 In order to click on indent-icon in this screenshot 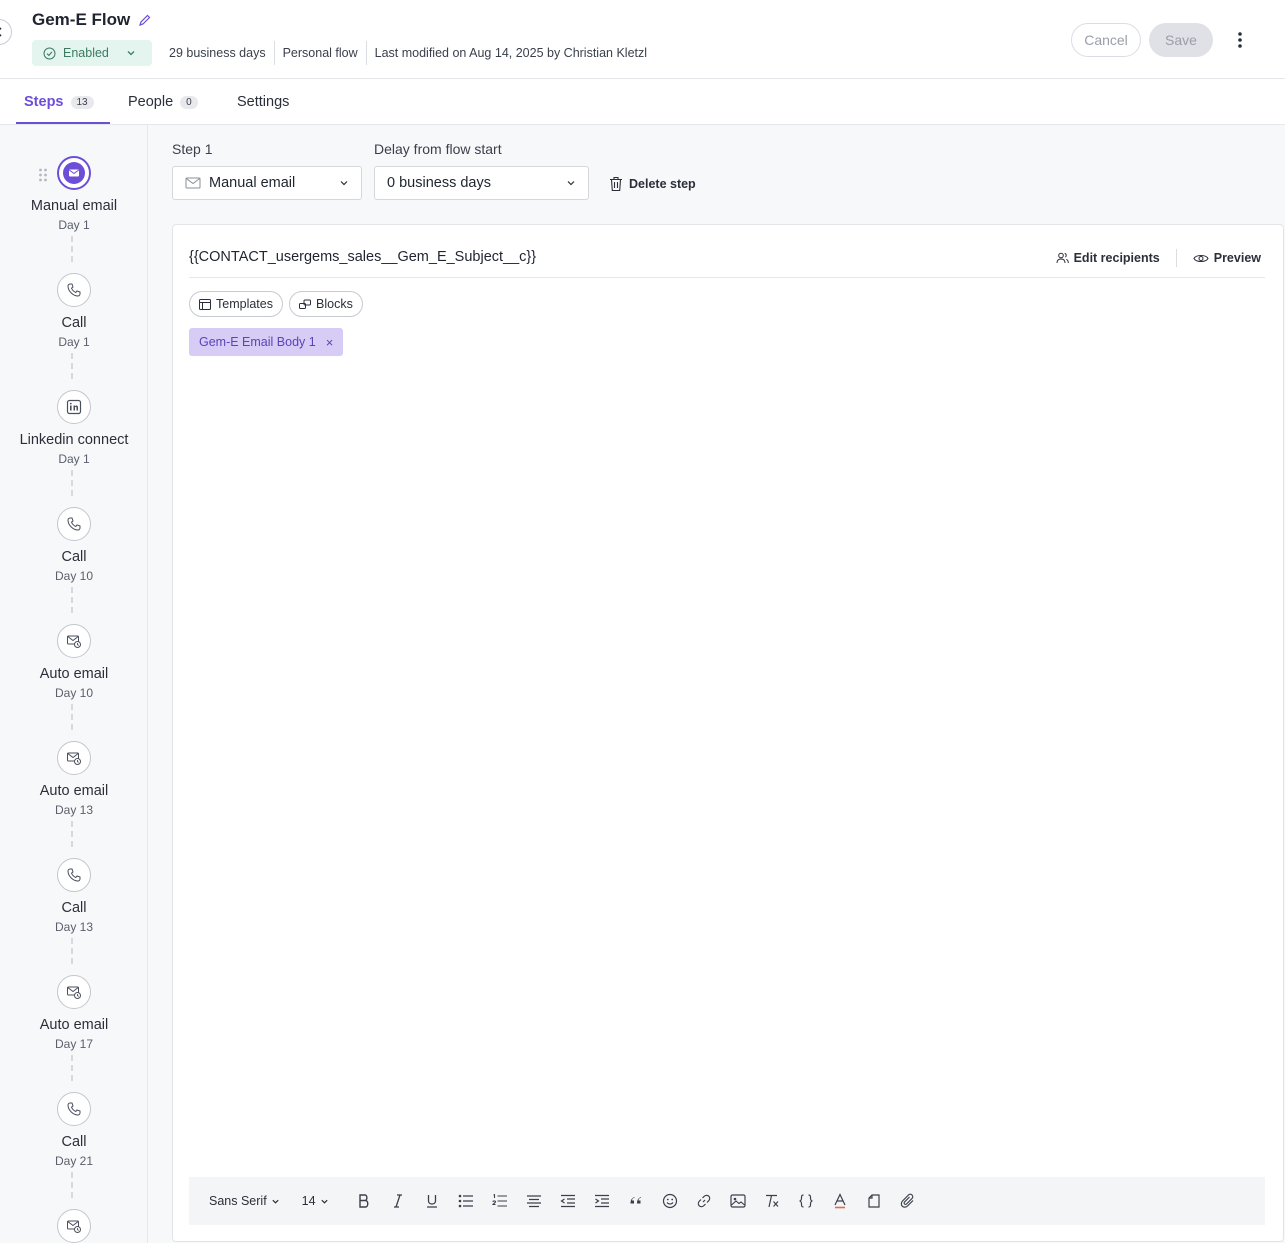, I will do `click(601, 1201)`.